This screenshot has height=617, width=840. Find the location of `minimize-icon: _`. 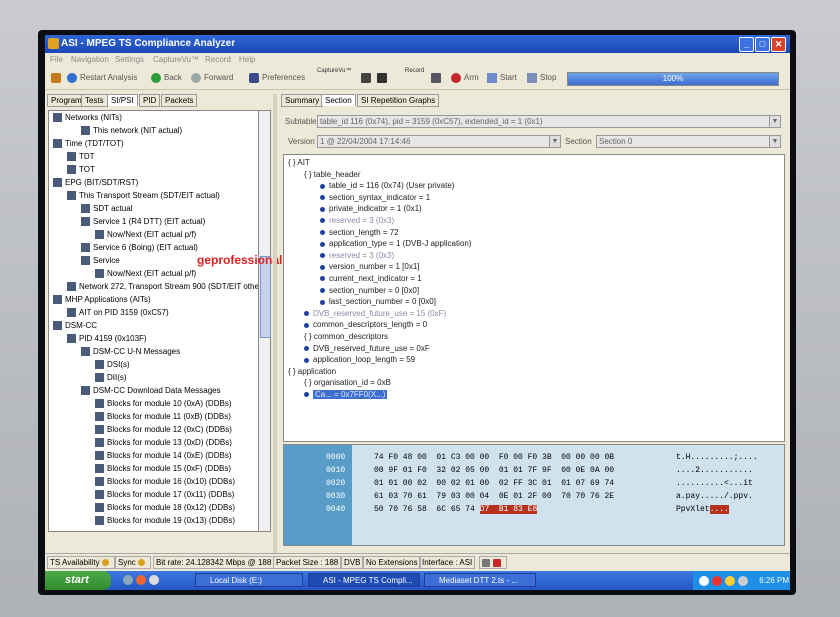

minimize-icon: _ is located at coordinates (746, 44).